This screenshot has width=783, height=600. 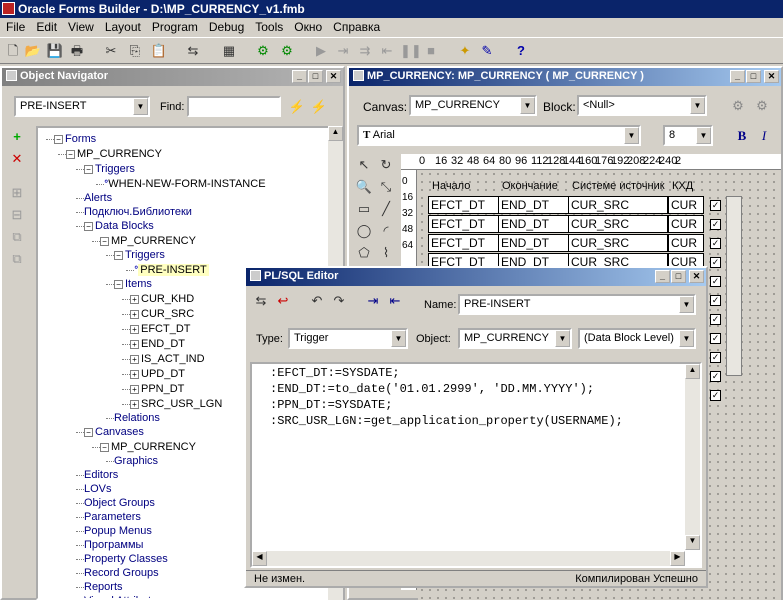 I want to click on polygon-tool-icon: ⬠, so click(x=364, y=253).